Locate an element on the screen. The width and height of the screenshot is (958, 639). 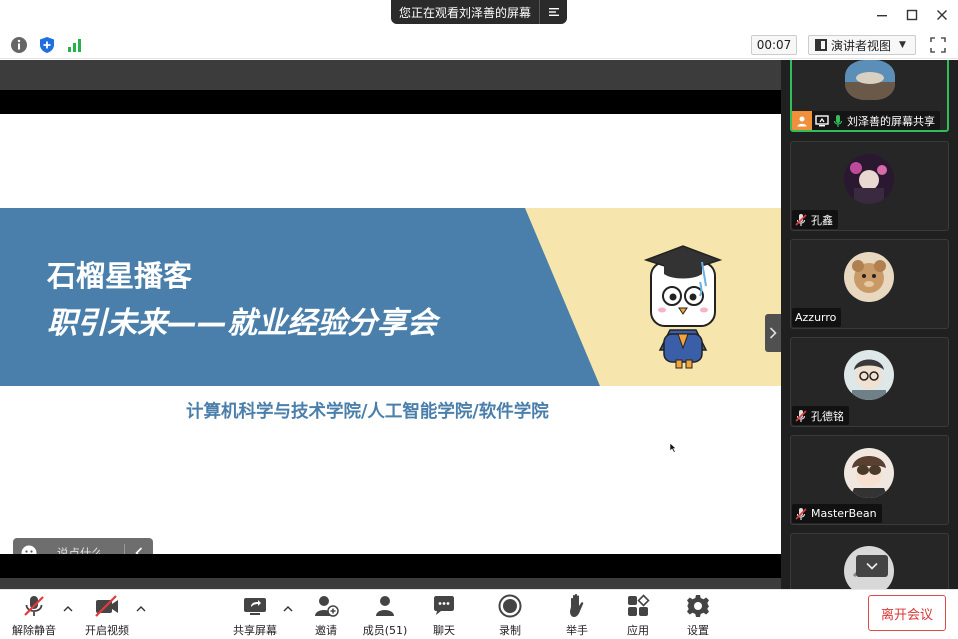
chat-label: 聊天 is located at coordinates (444, 630).